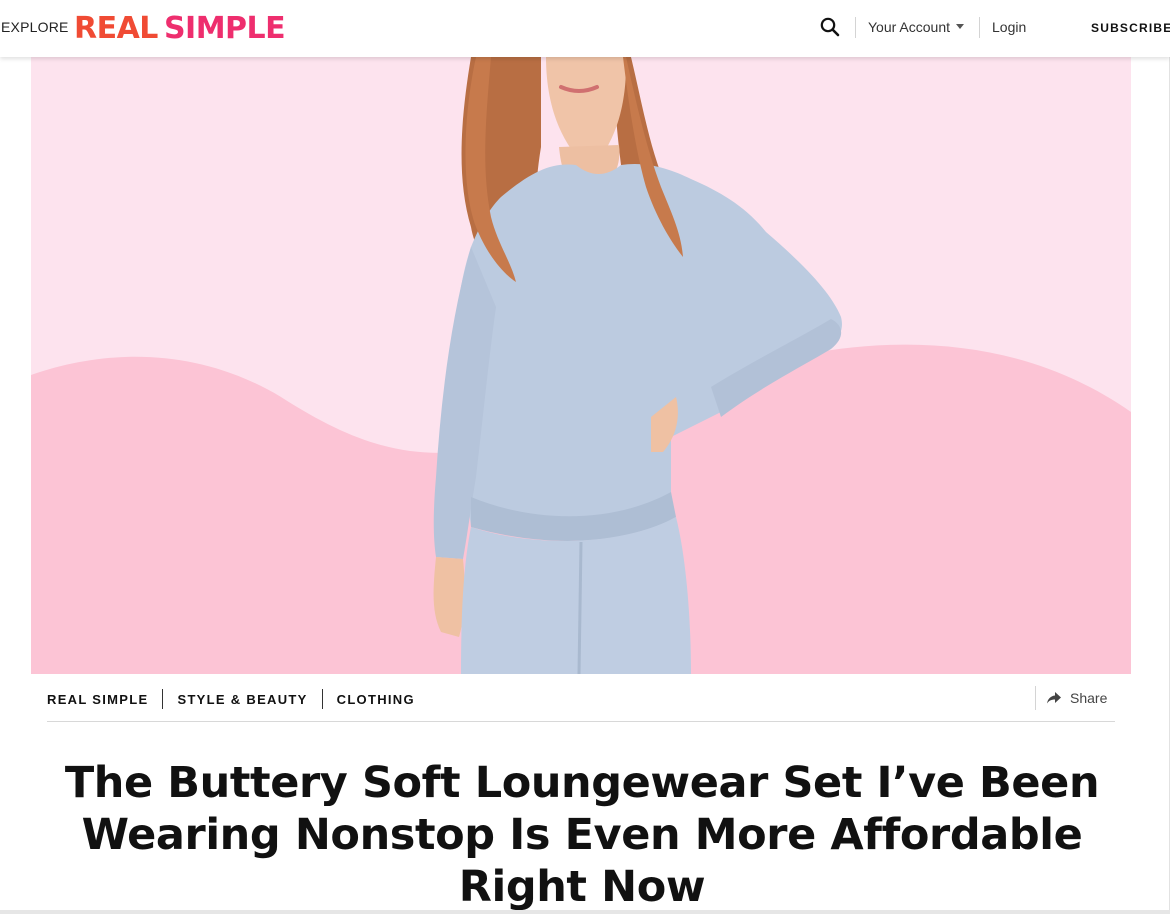 Image resolution: width=1170 pixels, height=914 pixels. What do you see at coordinates (960, 26) in the screenshot?
I see `caret-down-icon` at bounding box center [960, 26].